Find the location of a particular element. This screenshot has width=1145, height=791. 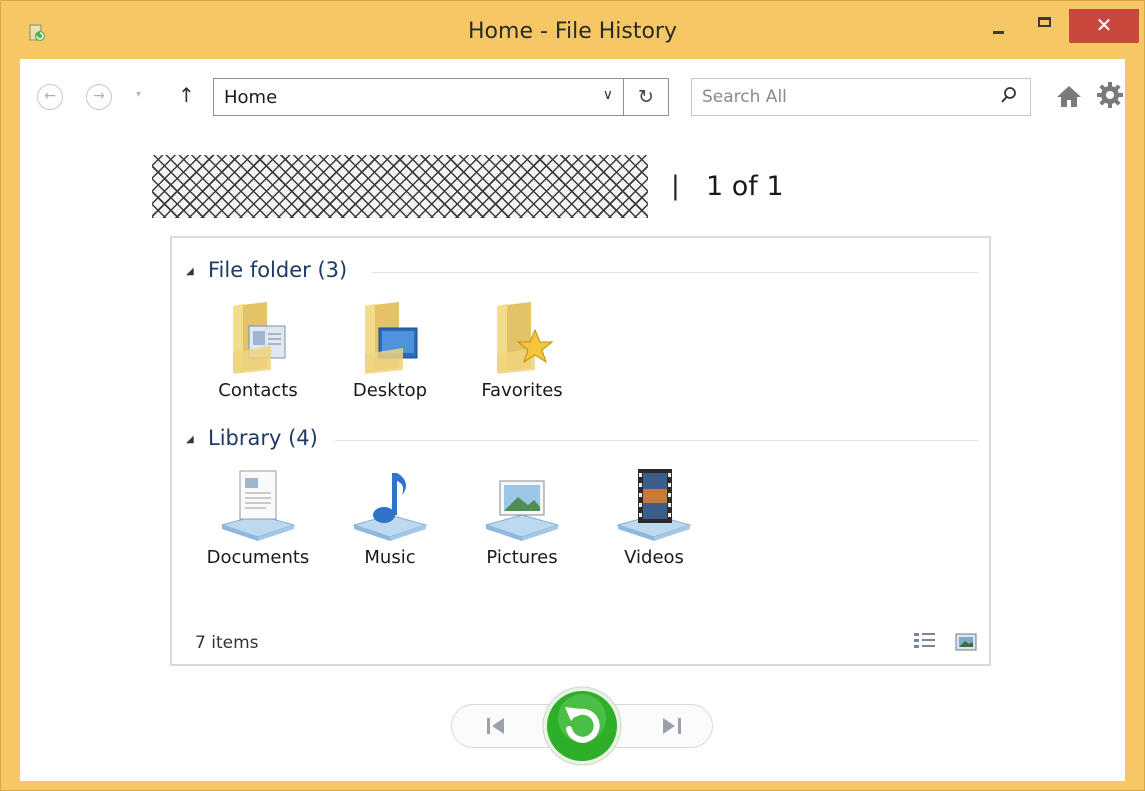

up-arrow-icon: ↑ is located at coordinates (186, 95).